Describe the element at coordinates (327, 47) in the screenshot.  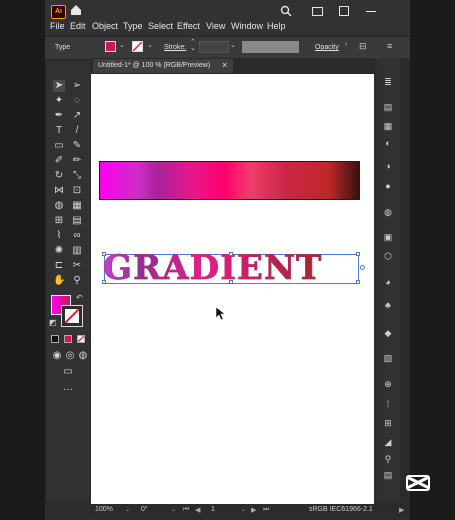
I see `opacity-label: Opacity` at that location.